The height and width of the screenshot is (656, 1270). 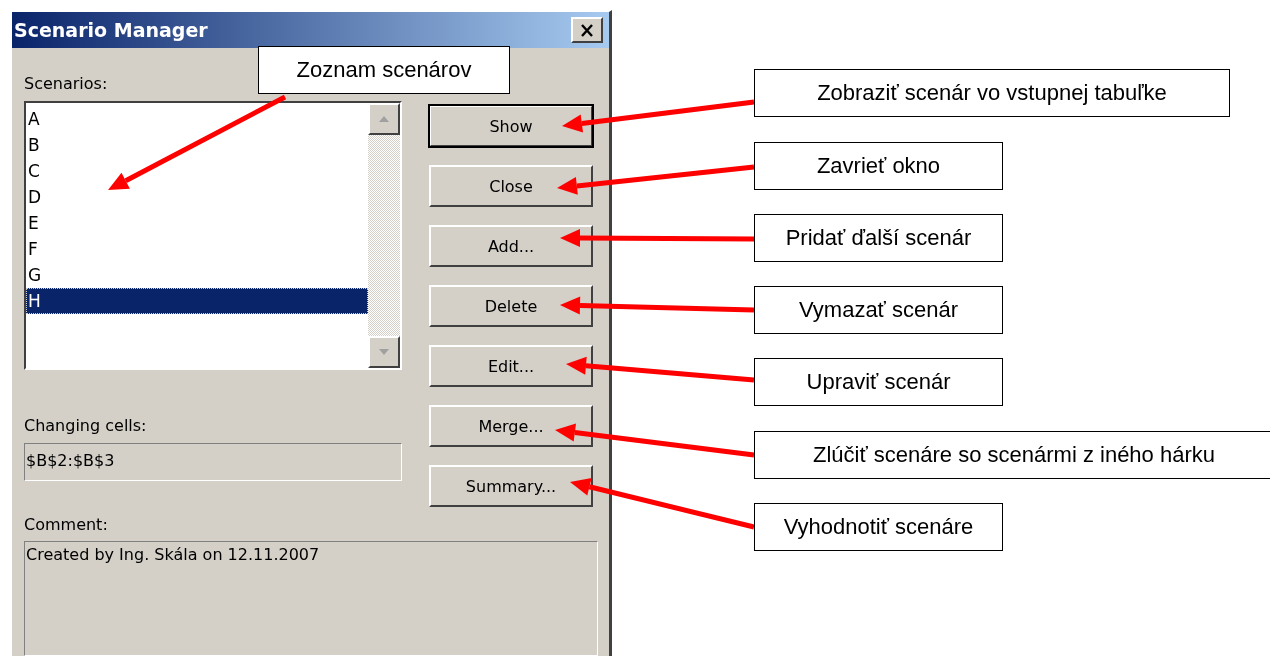 I want to click on comment-label: Comment:, so click(x=66, y=524).